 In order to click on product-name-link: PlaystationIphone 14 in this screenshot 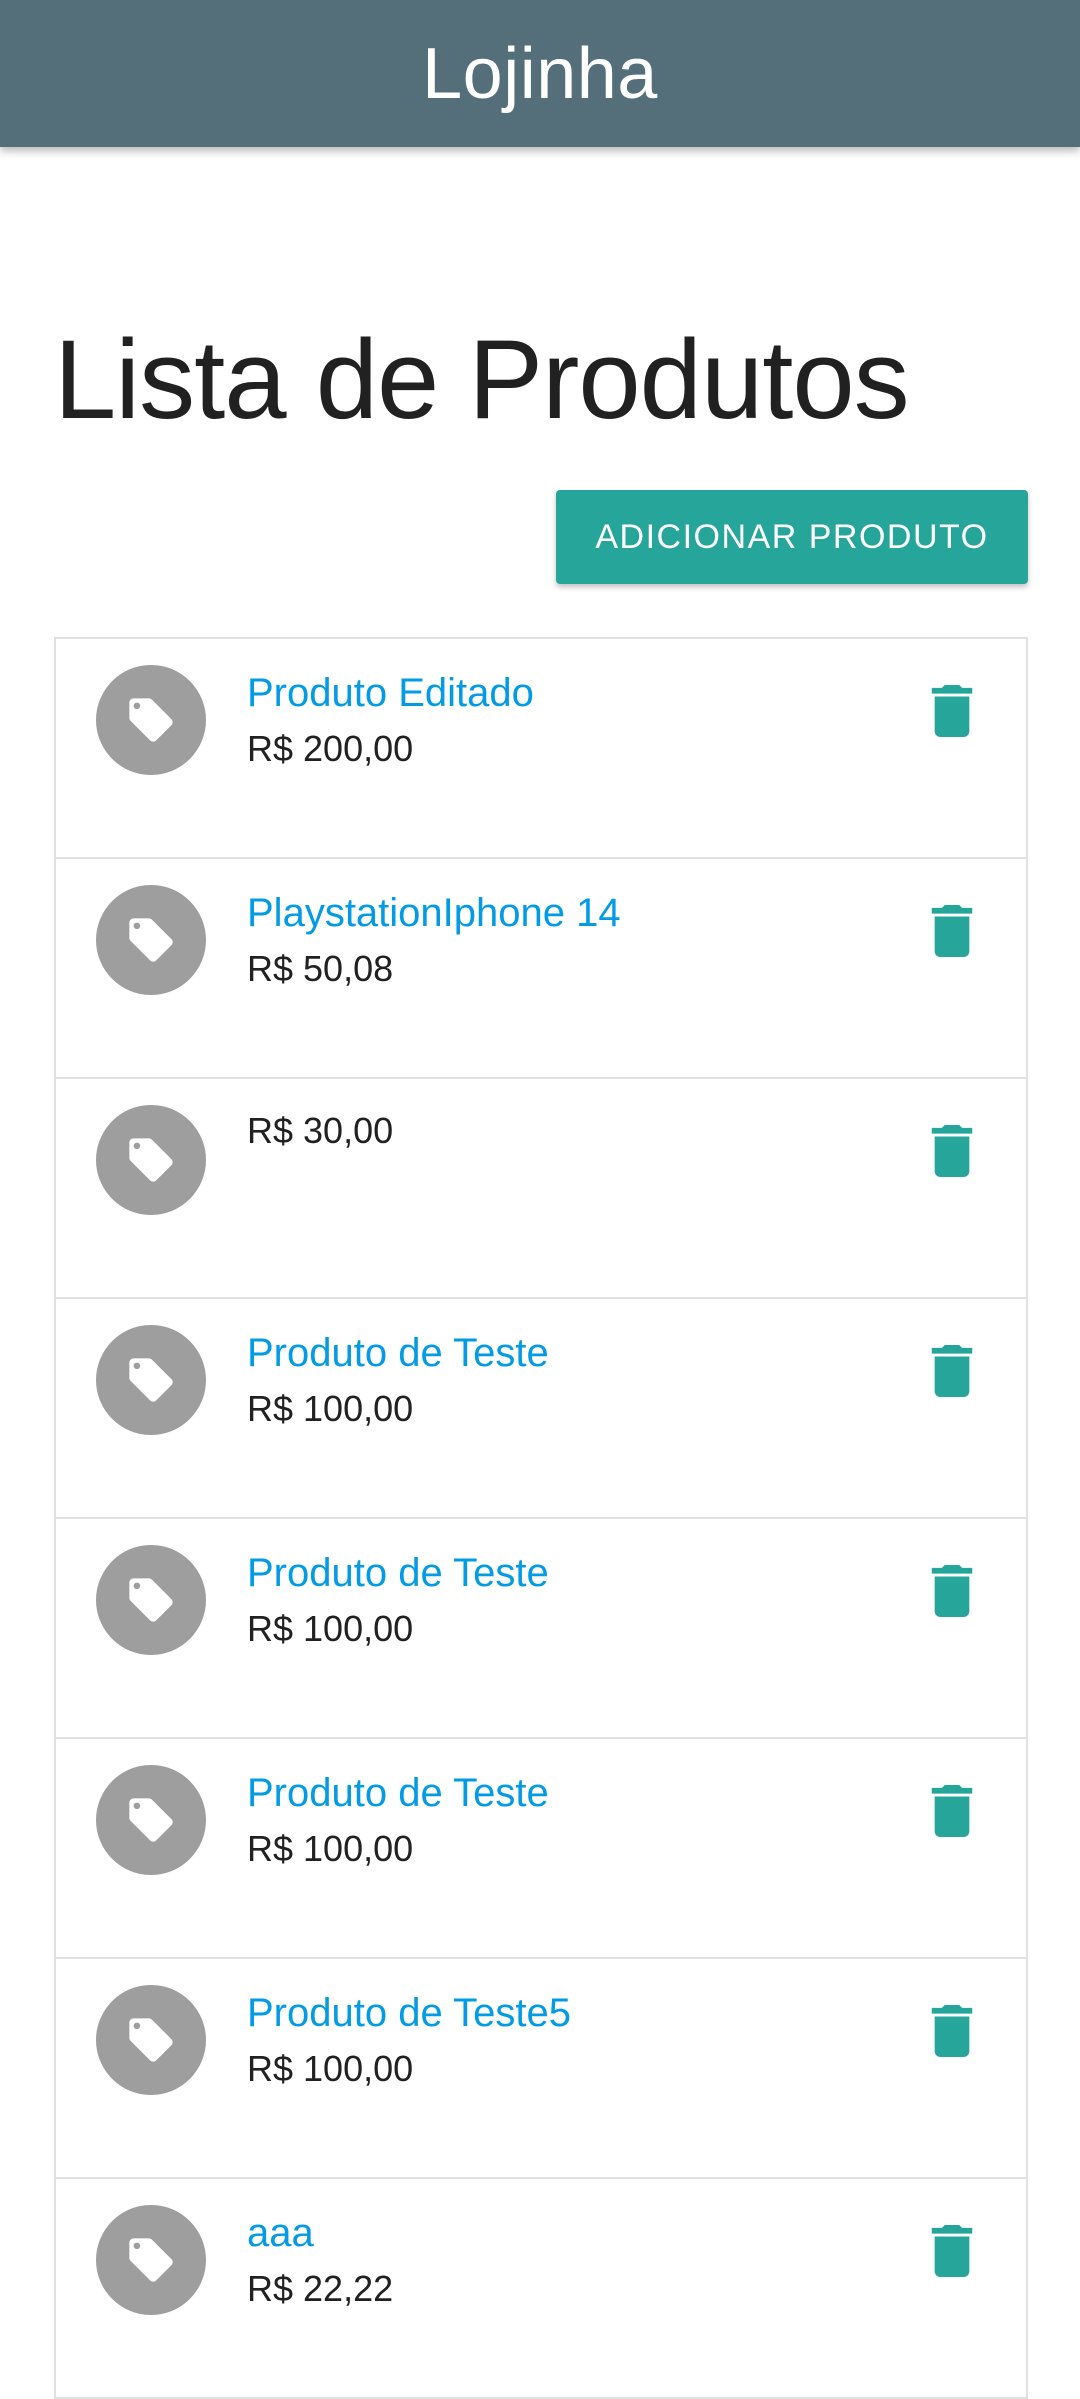, I will do `click(434, 913)`.